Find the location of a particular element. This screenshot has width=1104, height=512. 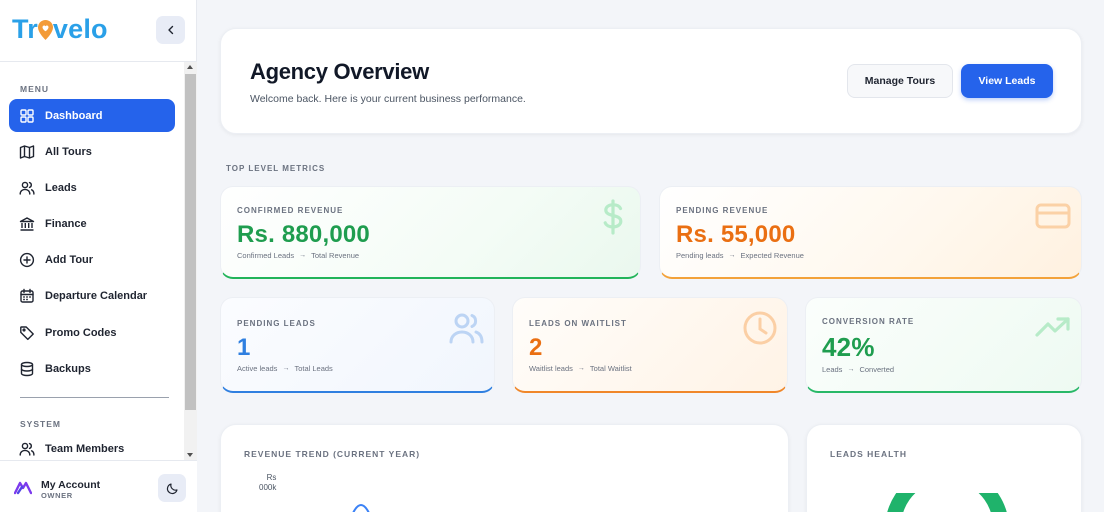

sidebar-item-add-tour: Add Tour is located at coordinates (92, 259).